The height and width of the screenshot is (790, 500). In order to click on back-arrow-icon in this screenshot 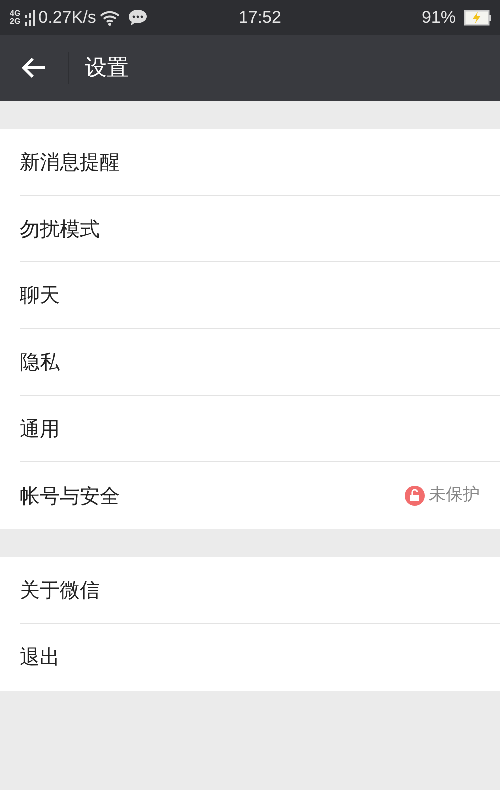, I will do `click(34, 68)`.